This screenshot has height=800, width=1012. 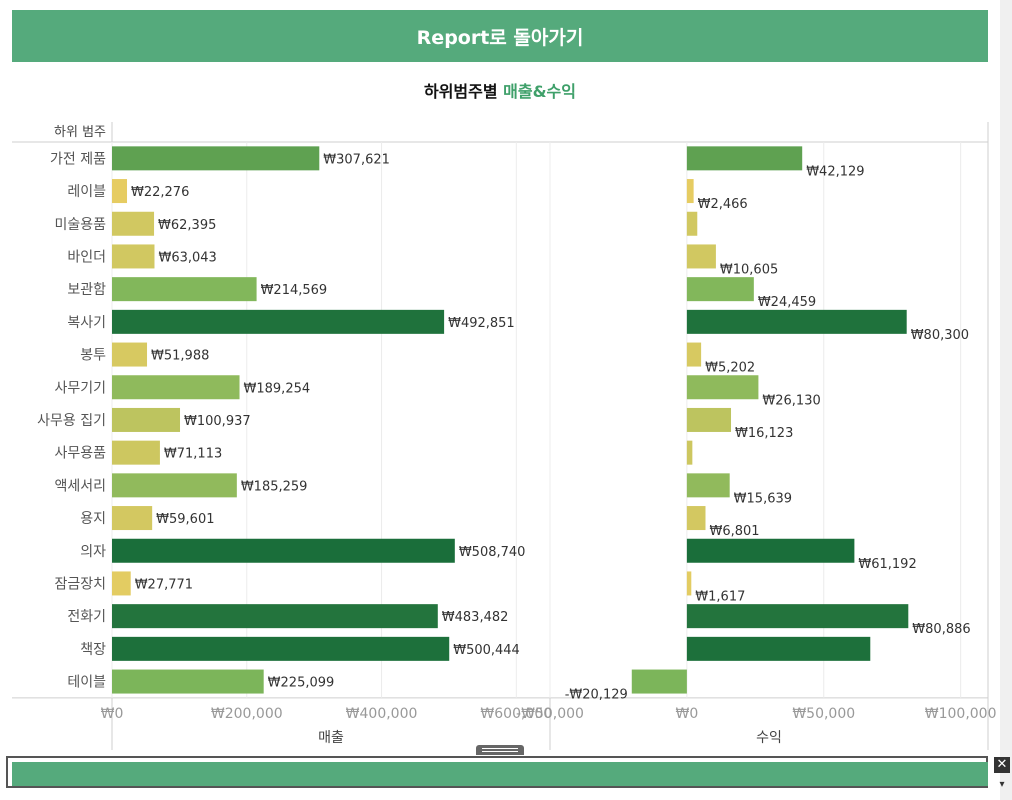 I want to click on row-header-label: 하위 범주, so click(x=80, y=132).